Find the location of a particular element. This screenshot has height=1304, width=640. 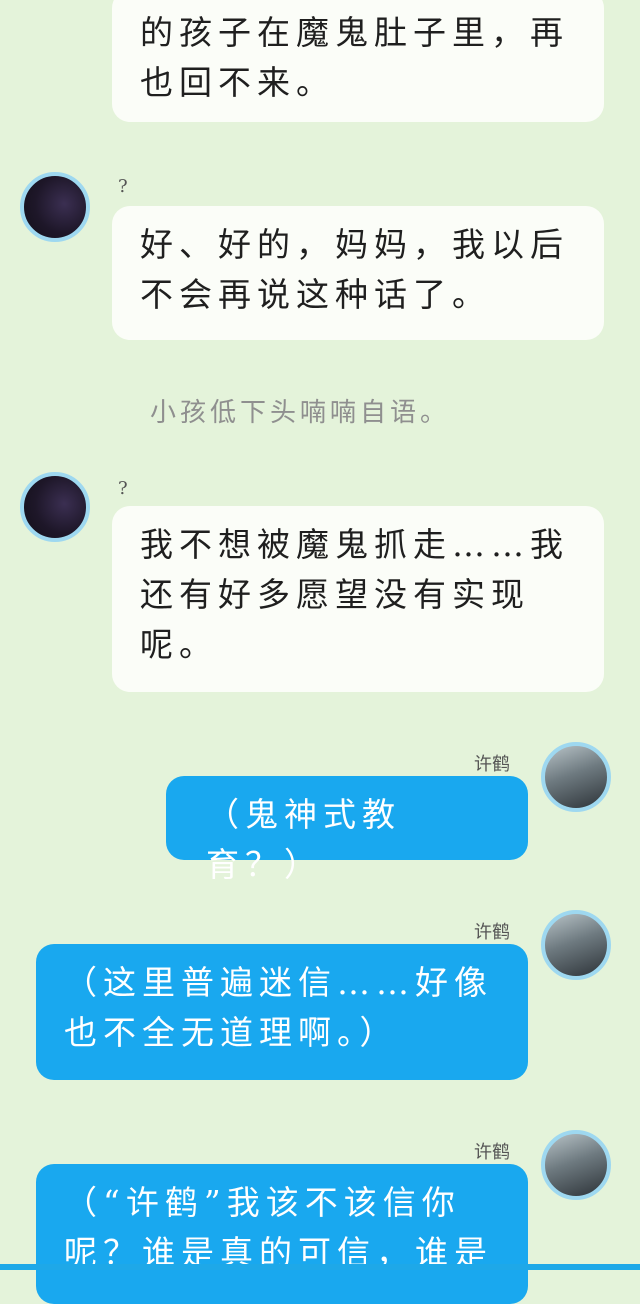

bottom-bar is located at coordinates (320, 1267).